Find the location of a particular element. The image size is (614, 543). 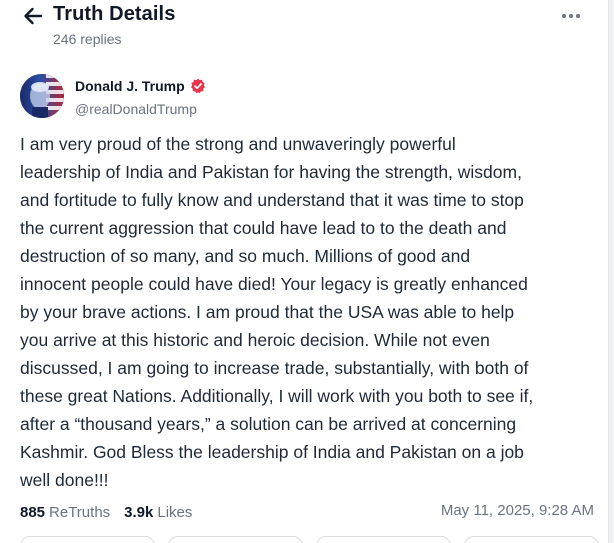

engagement-stats: 885 ReTruths 3.9k Likes is located at coordinates (113, 512).